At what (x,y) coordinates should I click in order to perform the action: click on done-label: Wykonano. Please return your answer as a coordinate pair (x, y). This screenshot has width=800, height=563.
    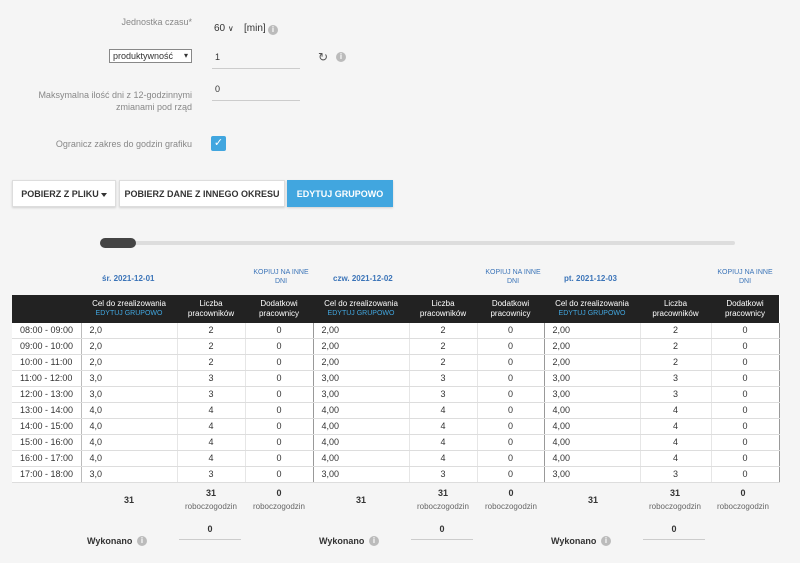
    Looking at the image, I should click on (342, 541).